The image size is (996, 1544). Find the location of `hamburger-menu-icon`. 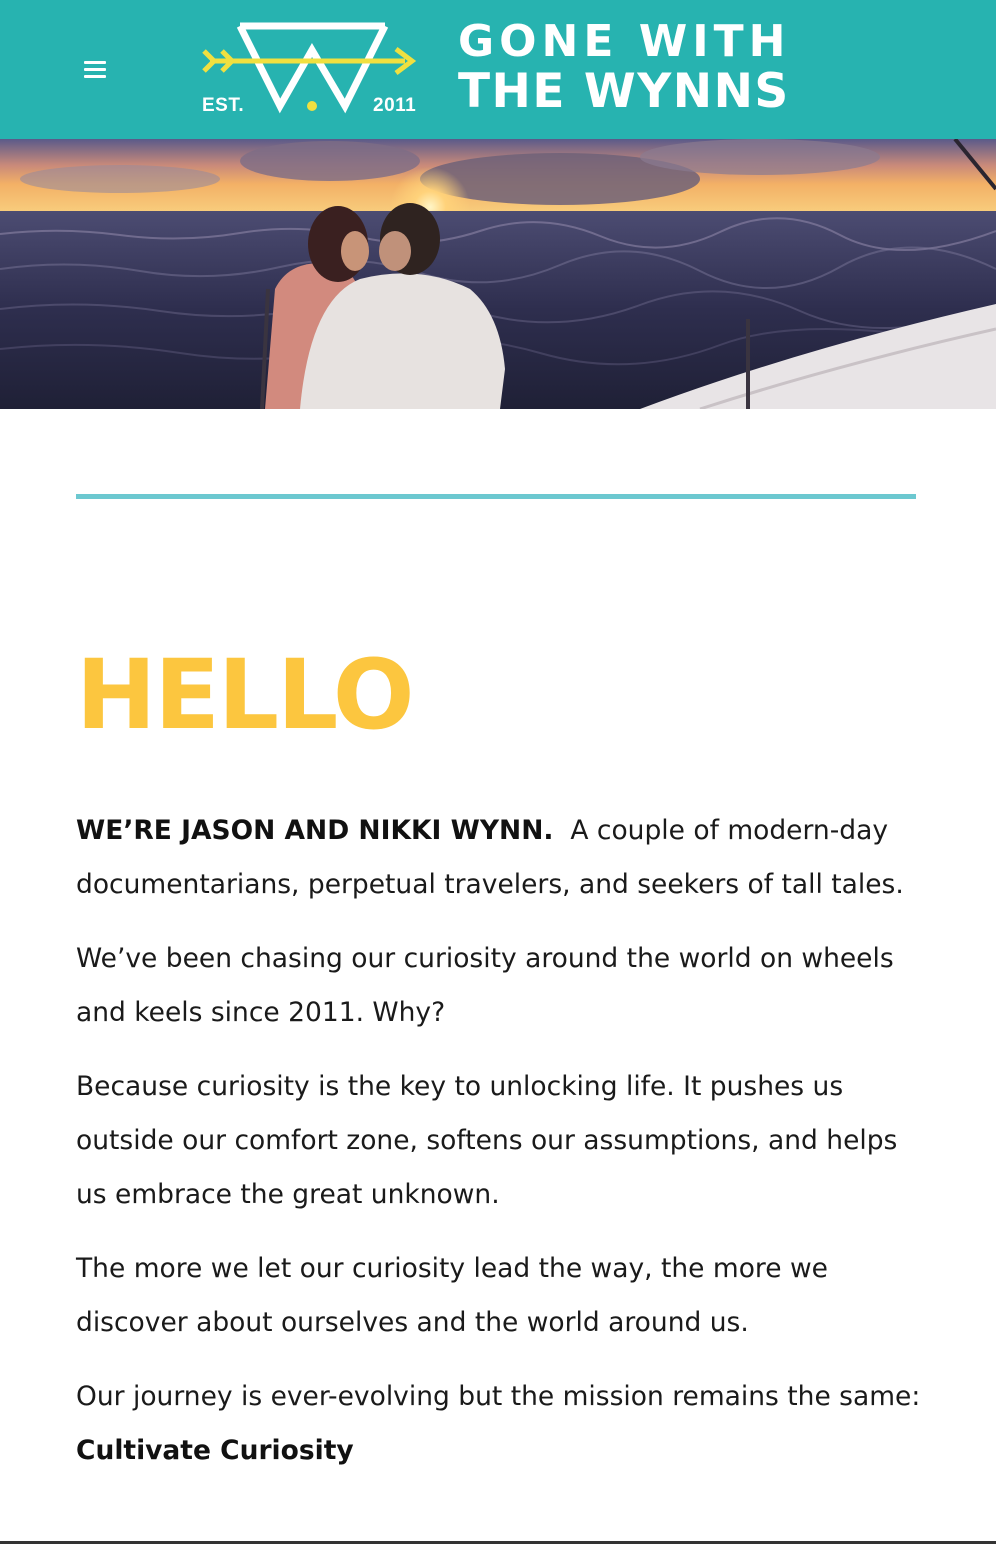

hamburger-menu-icon is located at coordinates (96, 70).